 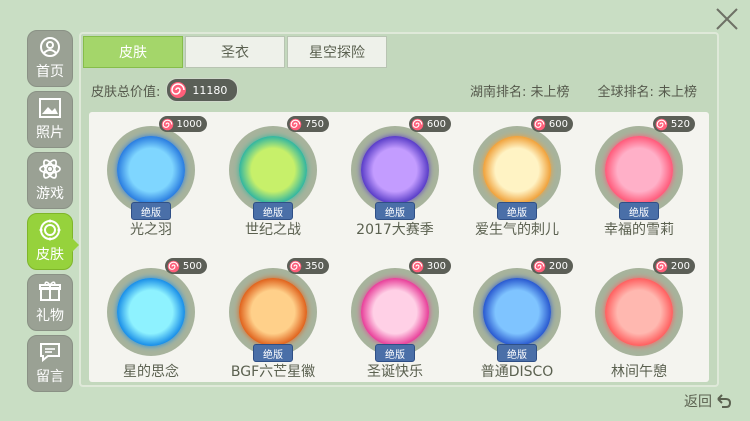 I want to click on tab-bar: 皮肤 圣衣 星空探险, so click(x=236, y=52).